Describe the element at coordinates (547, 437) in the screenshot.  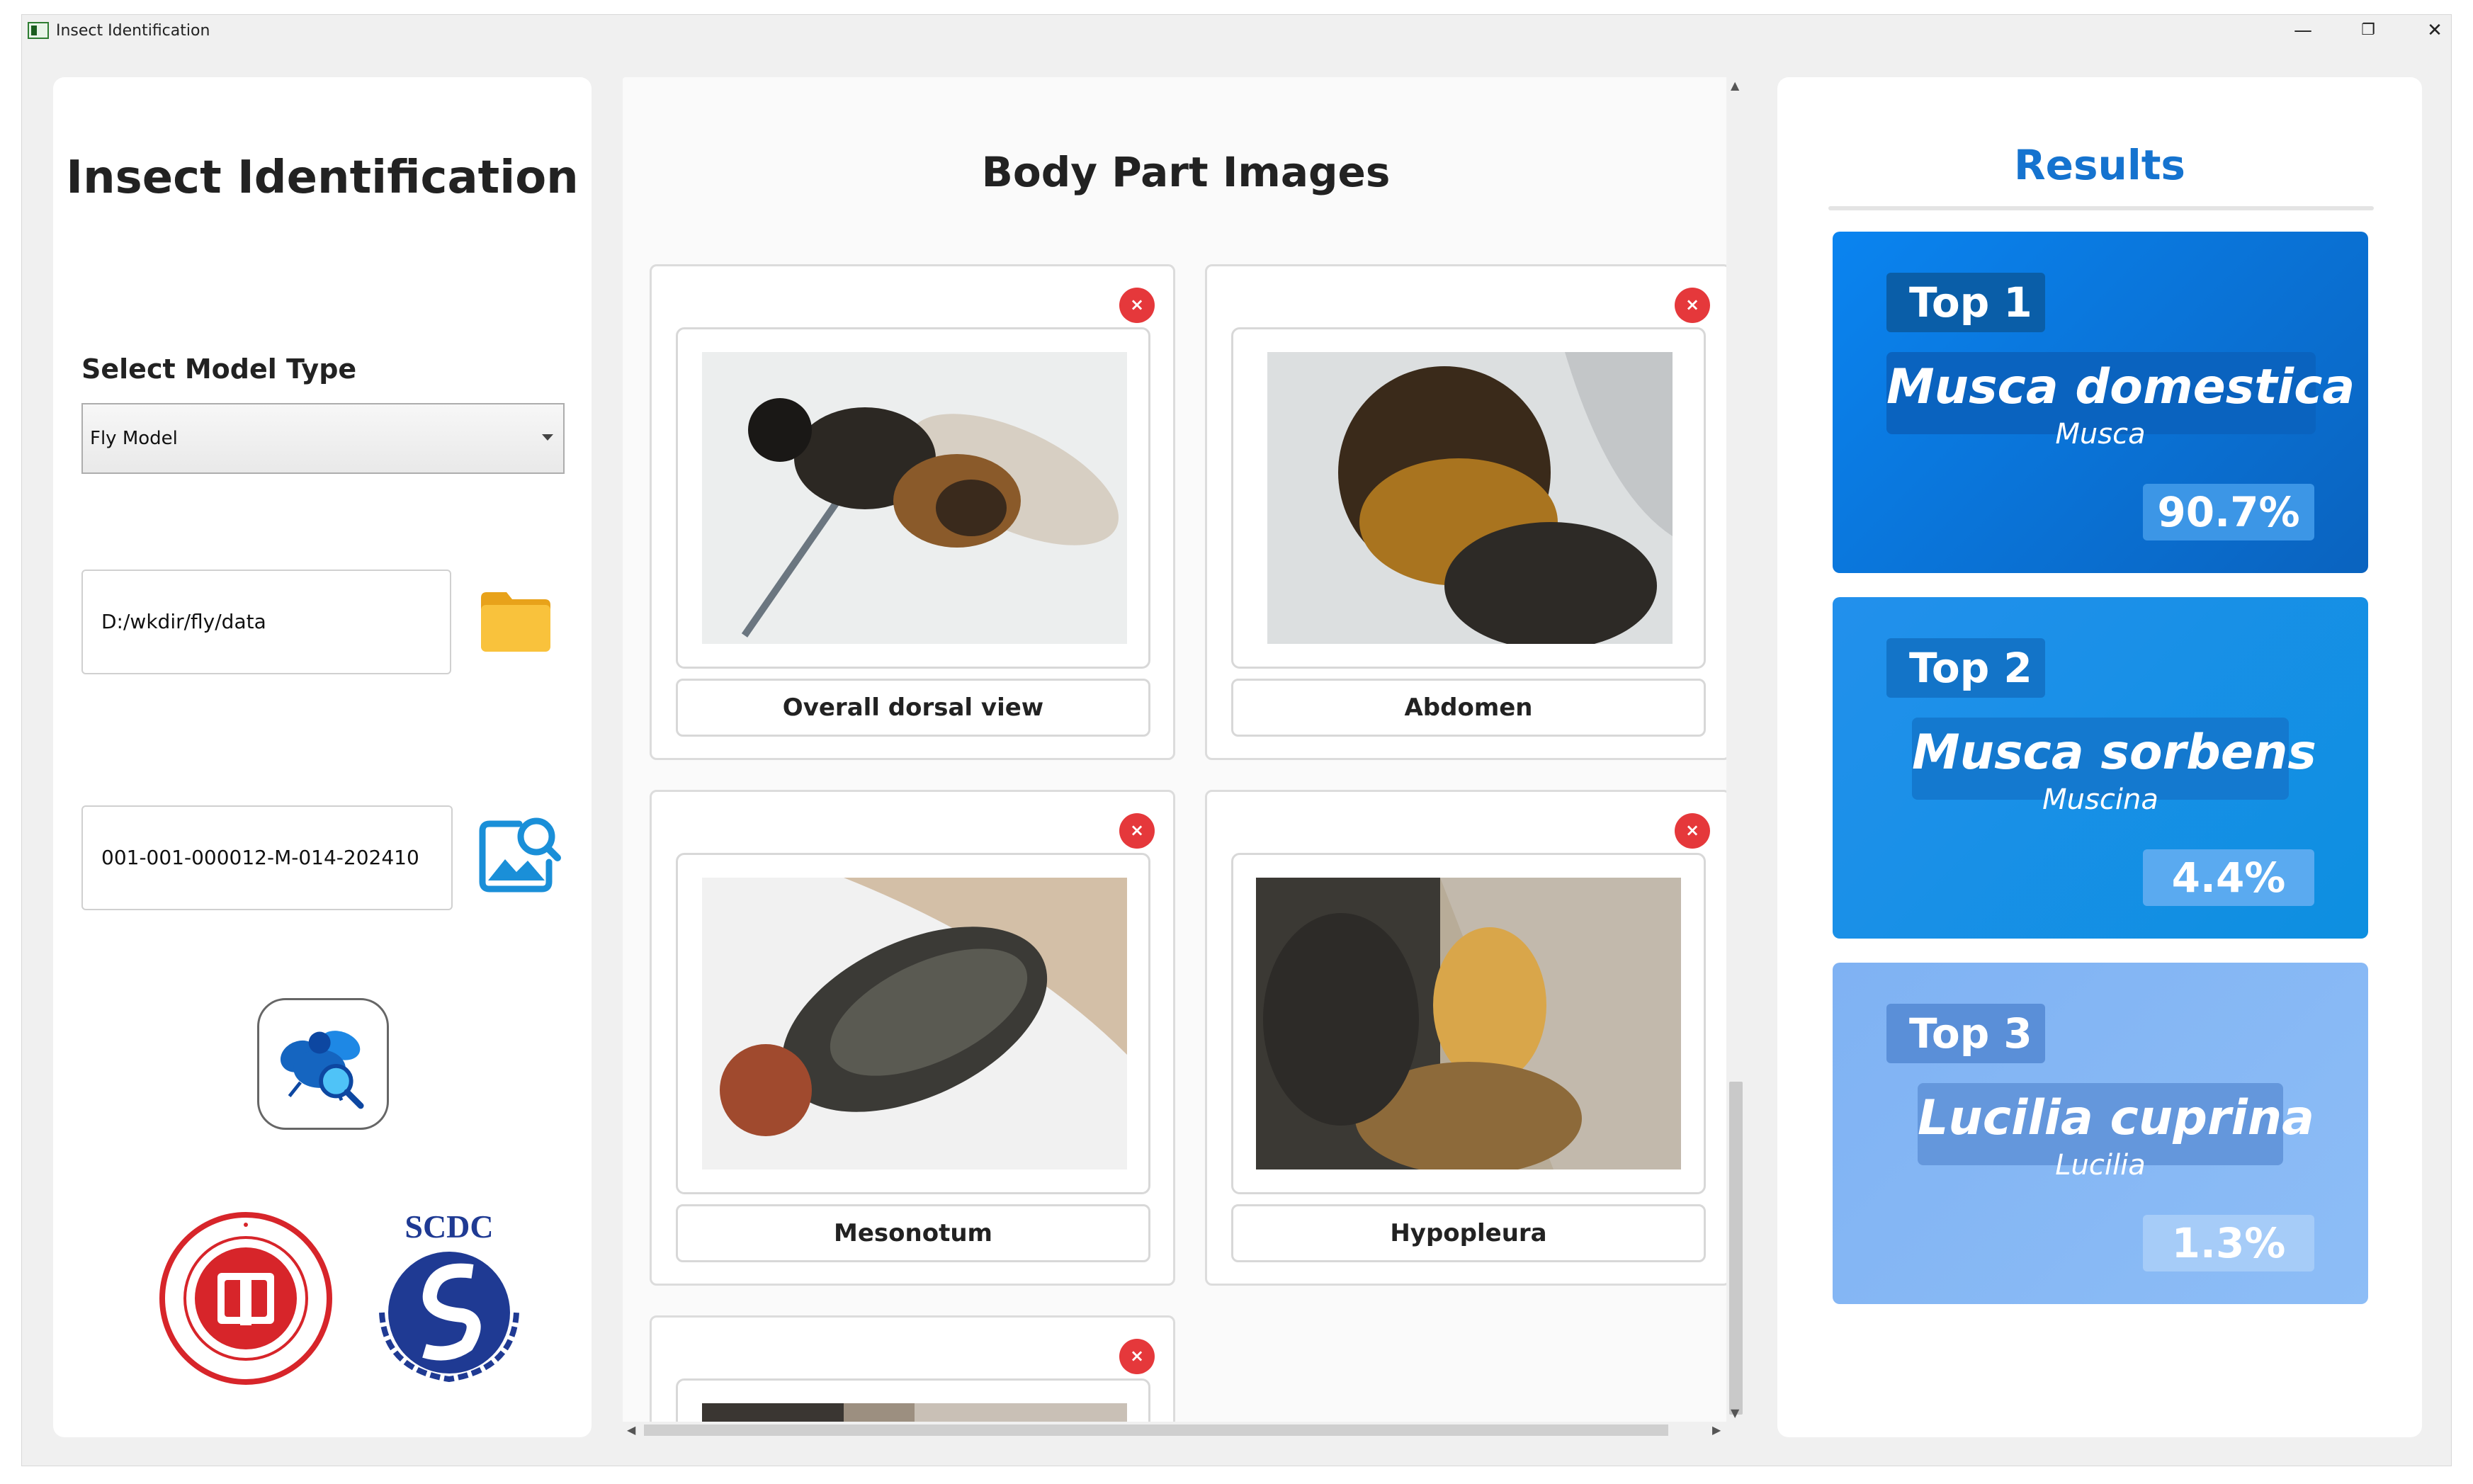
I see `dropdown-arrow-icon` at that location.